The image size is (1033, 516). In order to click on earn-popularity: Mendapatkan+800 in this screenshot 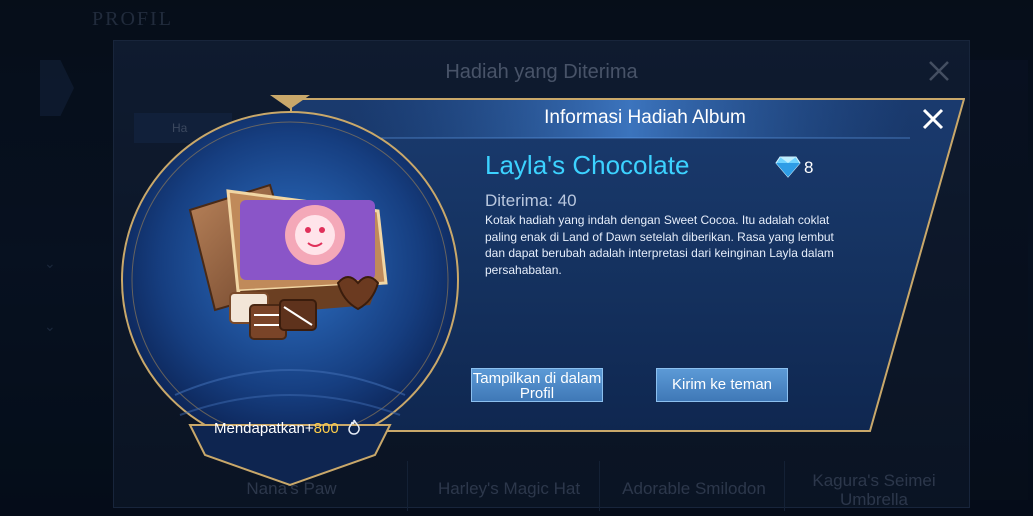, I will do `click(287, 429)`.